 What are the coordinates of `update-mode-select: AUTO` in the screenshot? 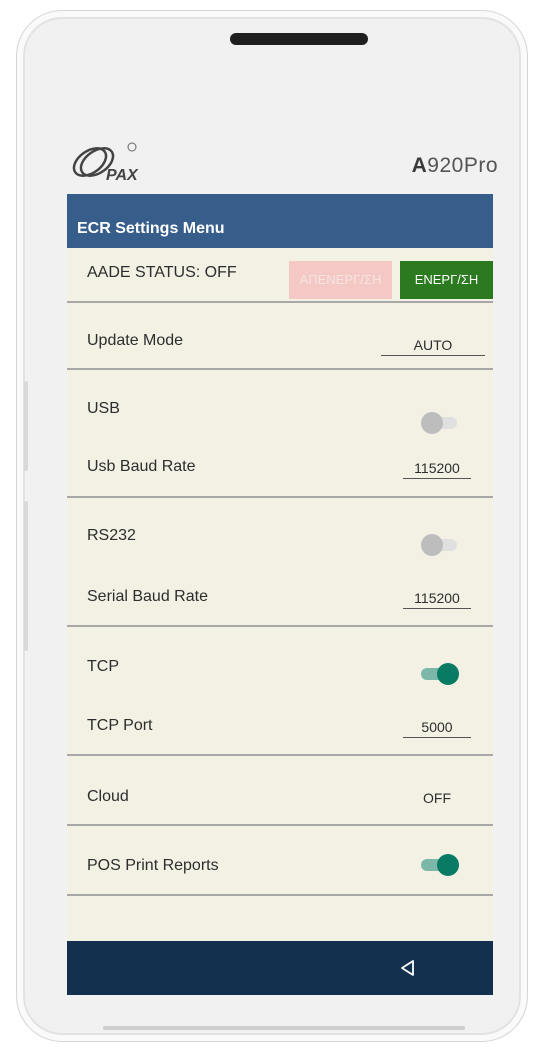 It's located at (433, 346).